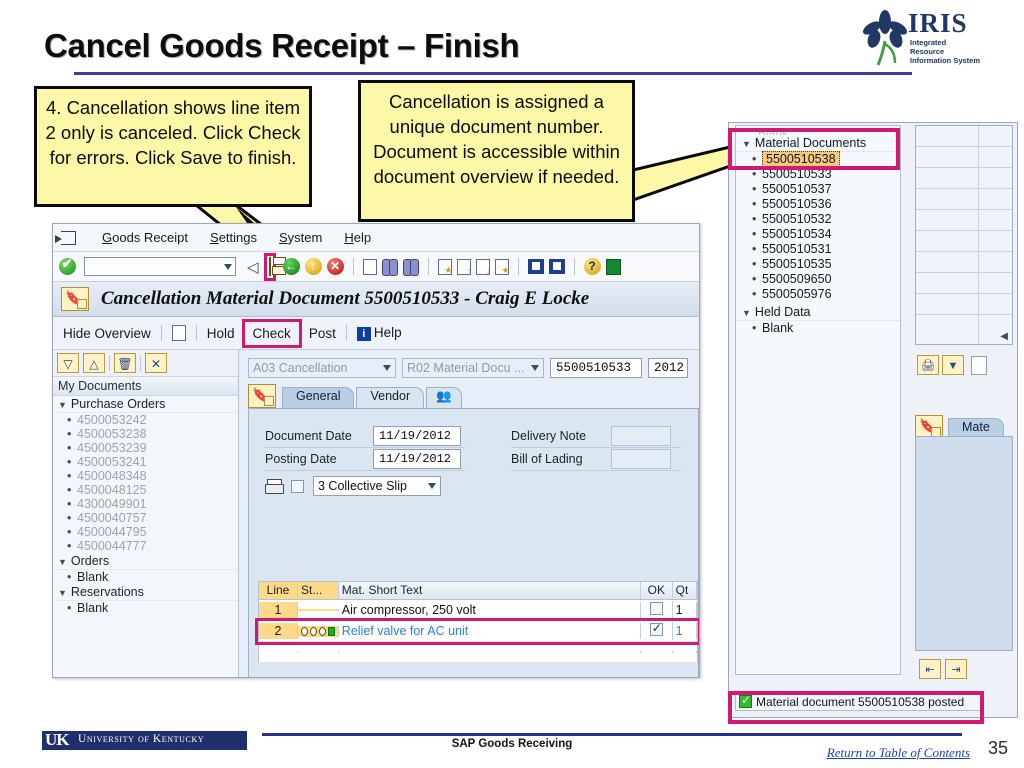 This screenshot has height=768, width=1024. Describe the element at coordinates (818, 264) in the screenshot. I see `tree-item: 5500510535` at that location.